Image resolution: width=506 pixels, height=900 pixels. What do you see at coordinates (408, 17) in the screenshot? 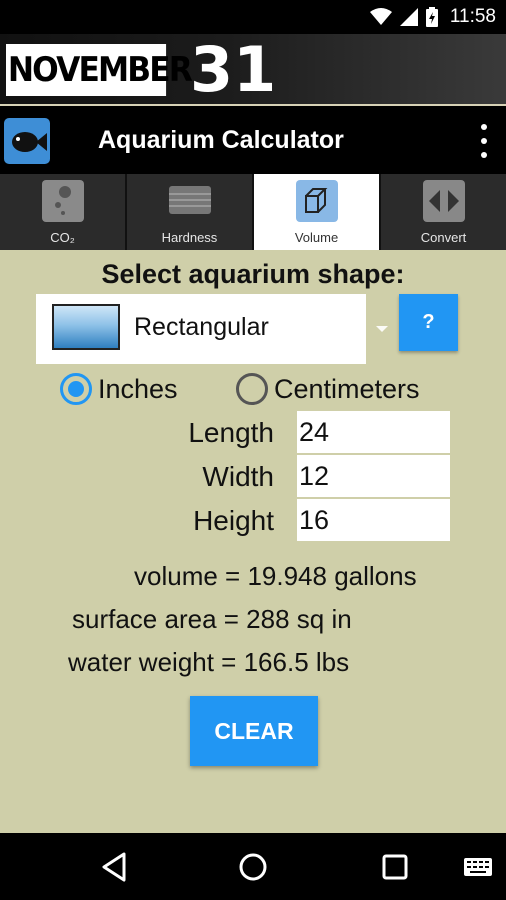
I see `signal-icon` at bounding box center [408, 17].